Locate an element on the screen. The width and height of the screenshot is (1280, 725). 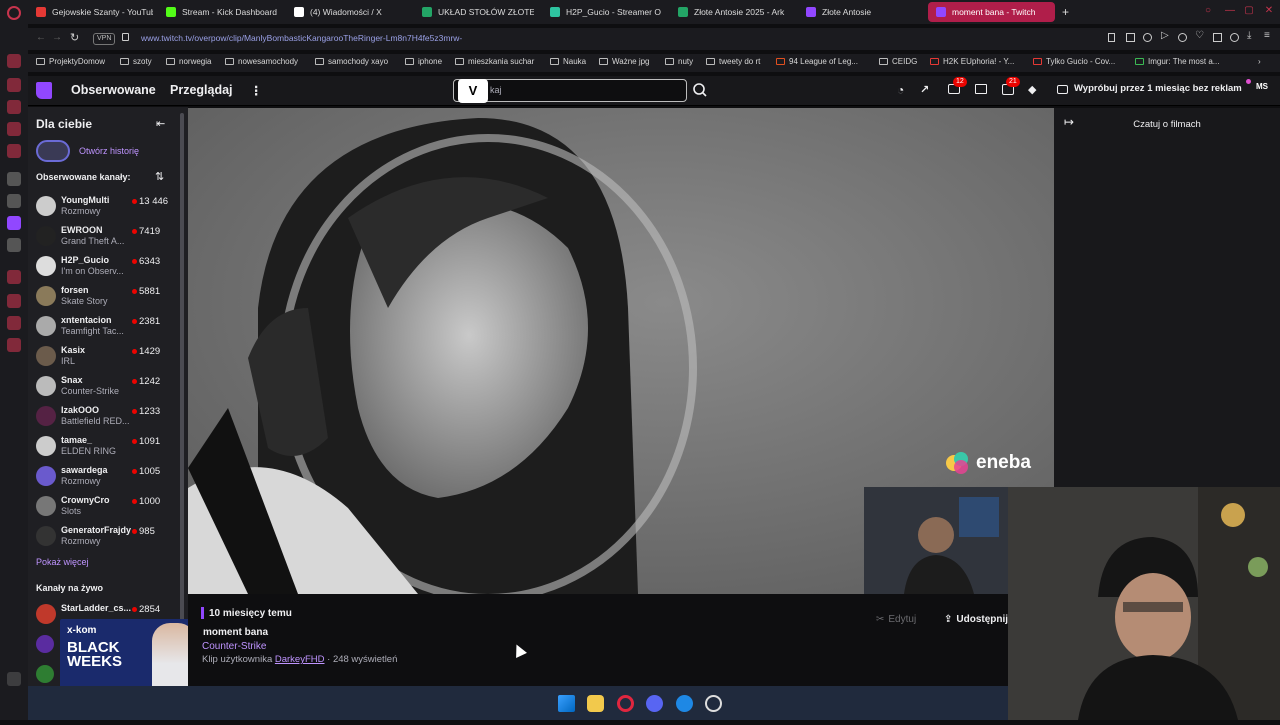
bookmark-item: iphone is located at coordinates (423, 61).